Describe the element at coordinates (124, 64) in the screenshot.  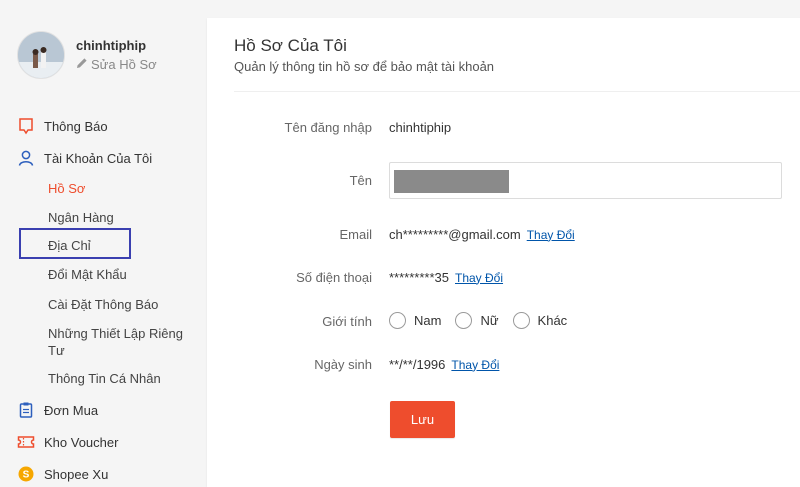
I see `edit-profile-label: Sửa Hồ Sơ` at that location.